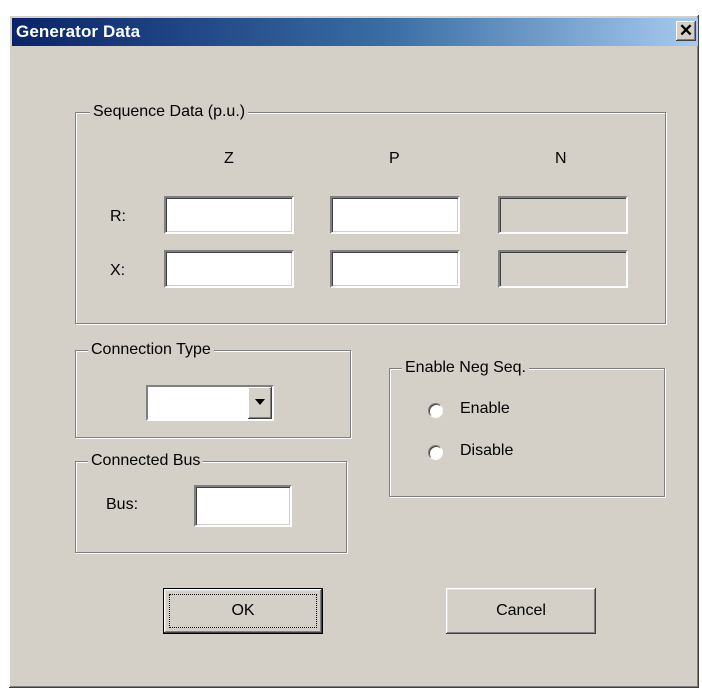 The height and width of the screenshot is (691, 702). I want to click on cancel-button: Cancel, so click(521, 611).